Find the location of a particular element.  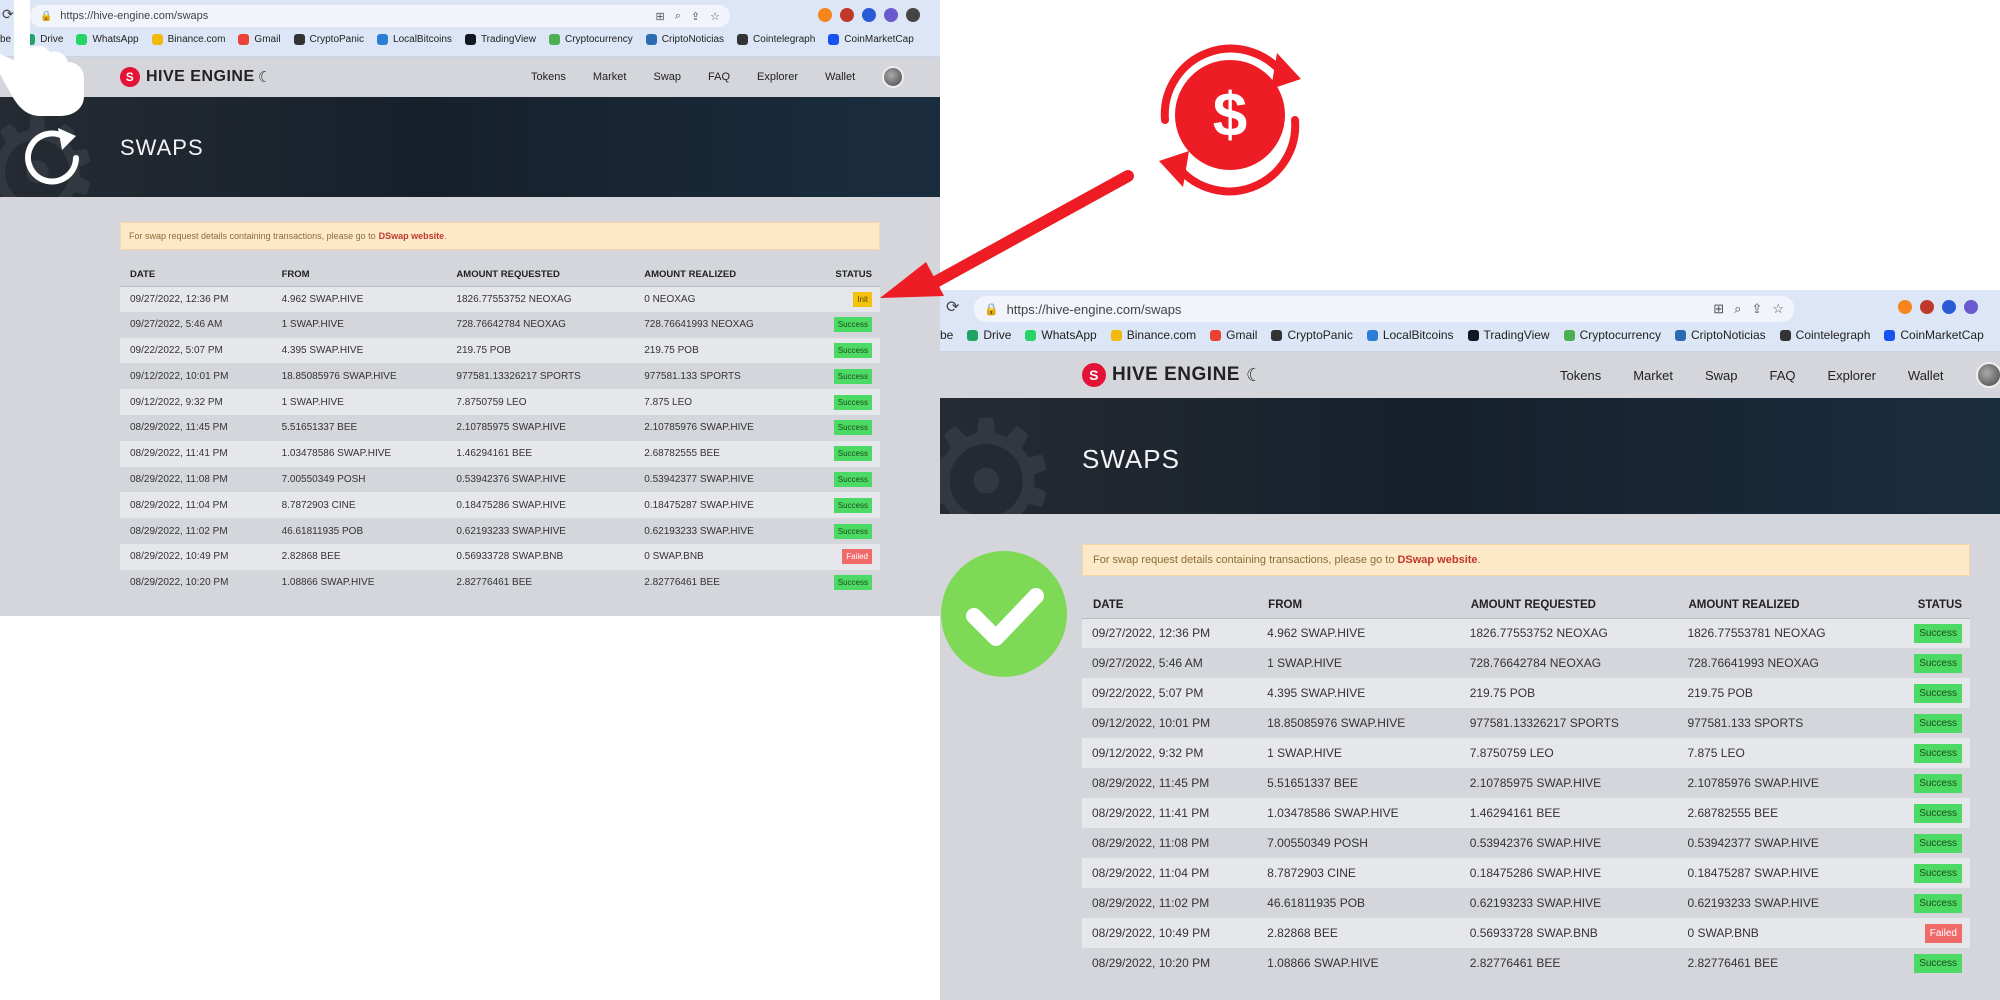

cell-from: 2.82868 BEE is located at coordinates (1358, 933).